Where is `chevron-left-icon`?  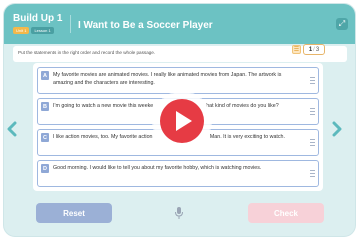 chevron-left-icon is located at coordinates (12, 129).